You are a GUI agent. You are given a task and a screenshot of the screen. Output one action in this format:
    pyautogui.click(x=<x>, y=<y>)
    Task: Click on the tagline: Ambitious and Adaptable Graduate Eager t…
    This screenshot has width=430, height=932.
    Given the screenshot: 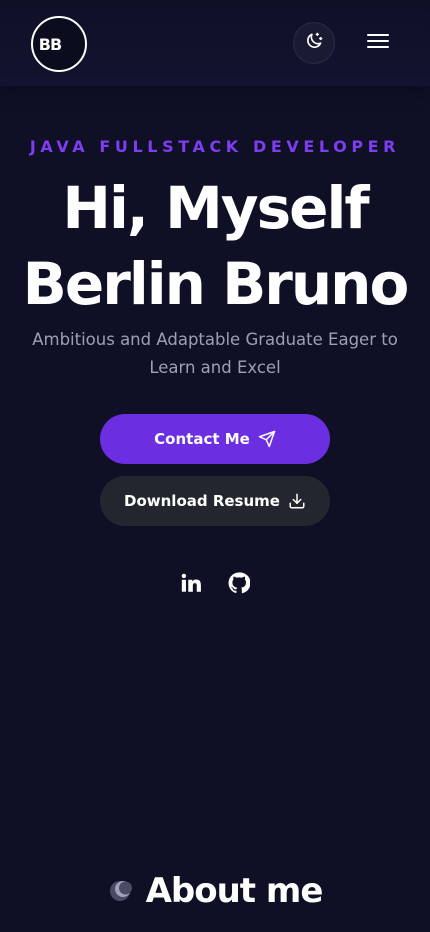 What is the action you would take?
    pyautogui.click(x=215, y=353)
    